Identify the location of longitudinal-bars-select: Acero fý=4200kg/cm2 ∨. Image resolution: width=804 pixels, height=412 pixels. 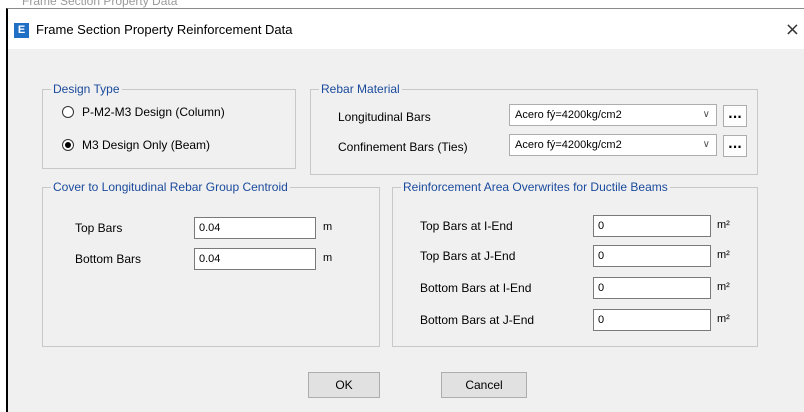
(613, 115).